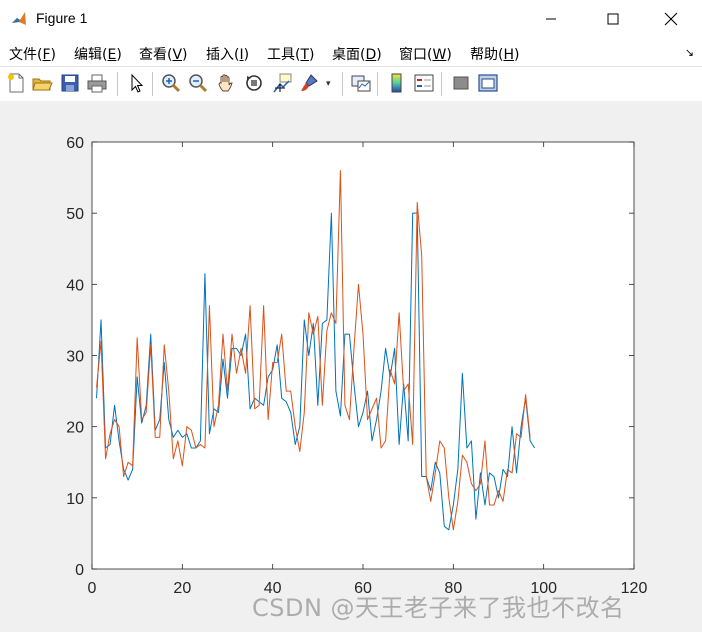  What do you see at coordinates (227, 54) in the screenshot?
I see `menu-insert: 插入(I)` at bounding box center [227, 54].